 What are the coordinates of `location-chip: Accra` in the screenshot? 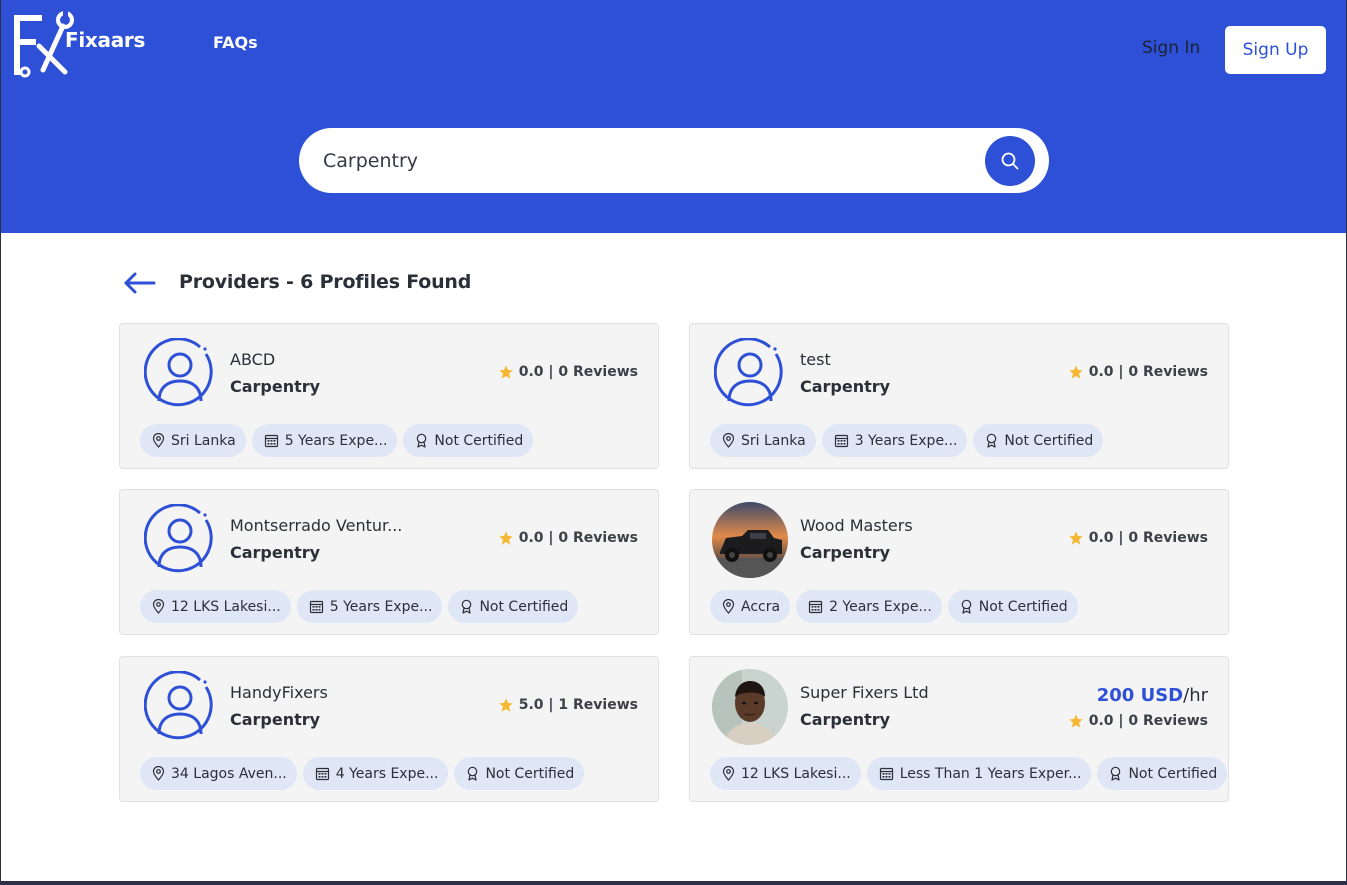 It's located at (750, 606).